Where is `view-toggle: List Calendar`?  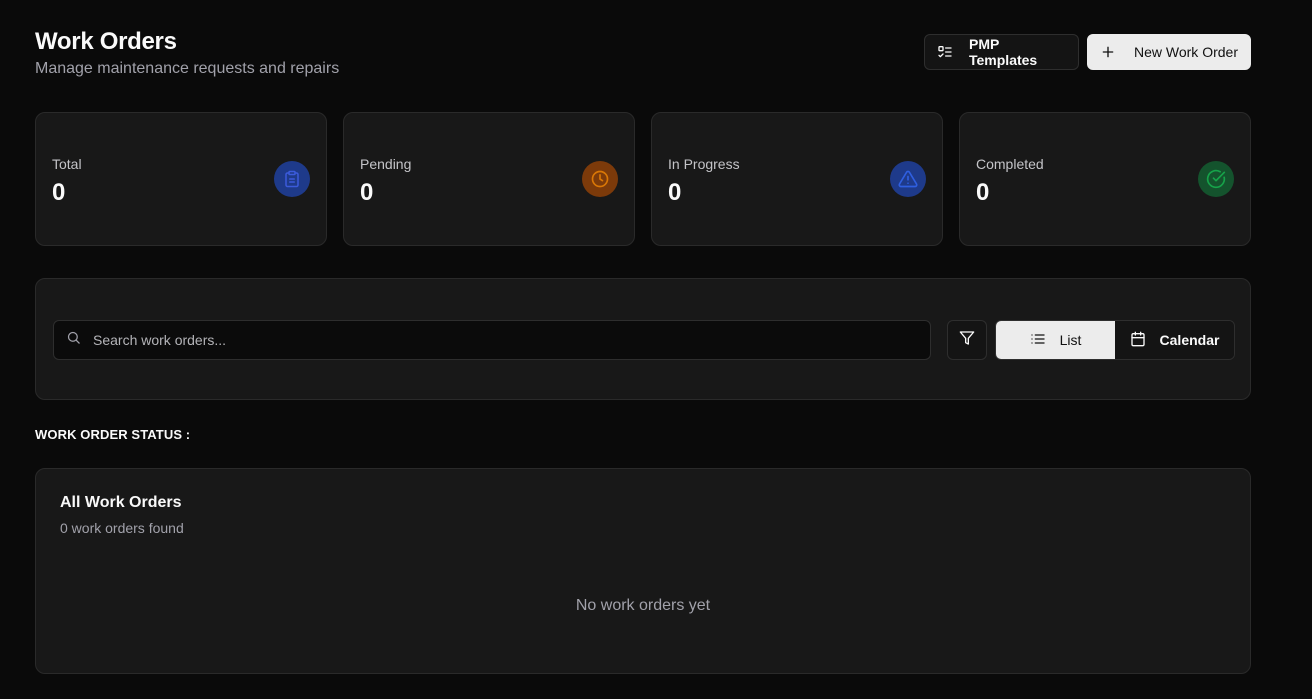 view-toggle: List Calendar is located at coordinates (1115, 340).